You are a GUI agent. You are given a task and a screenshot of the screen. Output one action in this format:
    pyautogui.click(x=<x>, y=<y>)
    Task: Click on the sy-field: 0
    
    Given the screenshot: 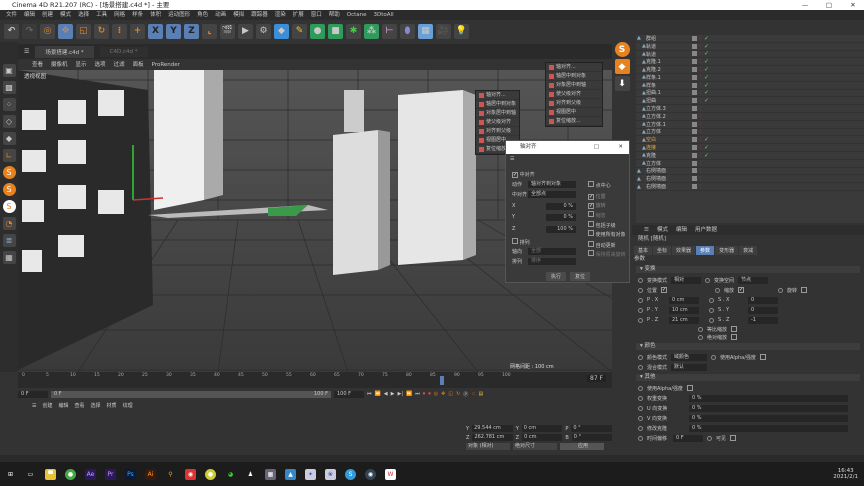 What is the action you would take?
    pyautogui.click(x=763, y=310)
    